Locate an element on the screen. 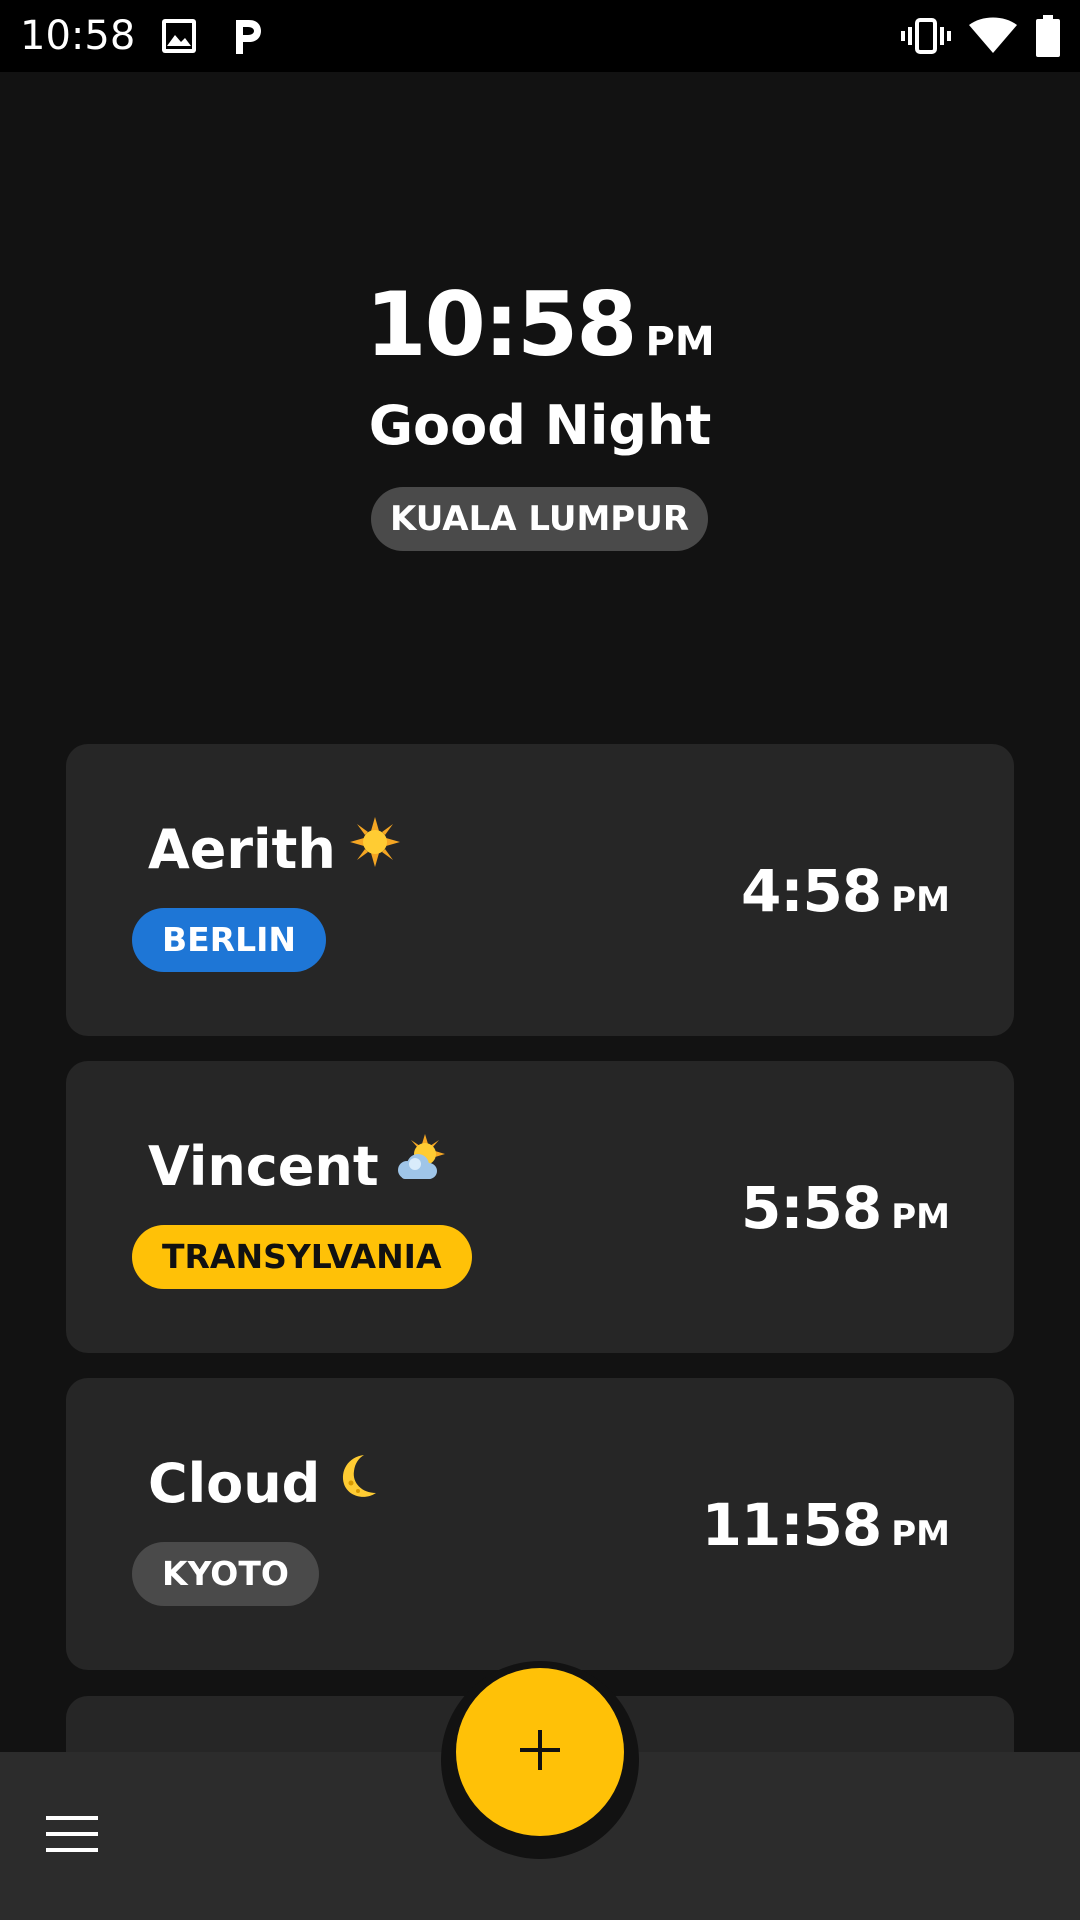 The width and height of the screenshot is (1080, 1920). image-icon is located at coordinates (179, 36).